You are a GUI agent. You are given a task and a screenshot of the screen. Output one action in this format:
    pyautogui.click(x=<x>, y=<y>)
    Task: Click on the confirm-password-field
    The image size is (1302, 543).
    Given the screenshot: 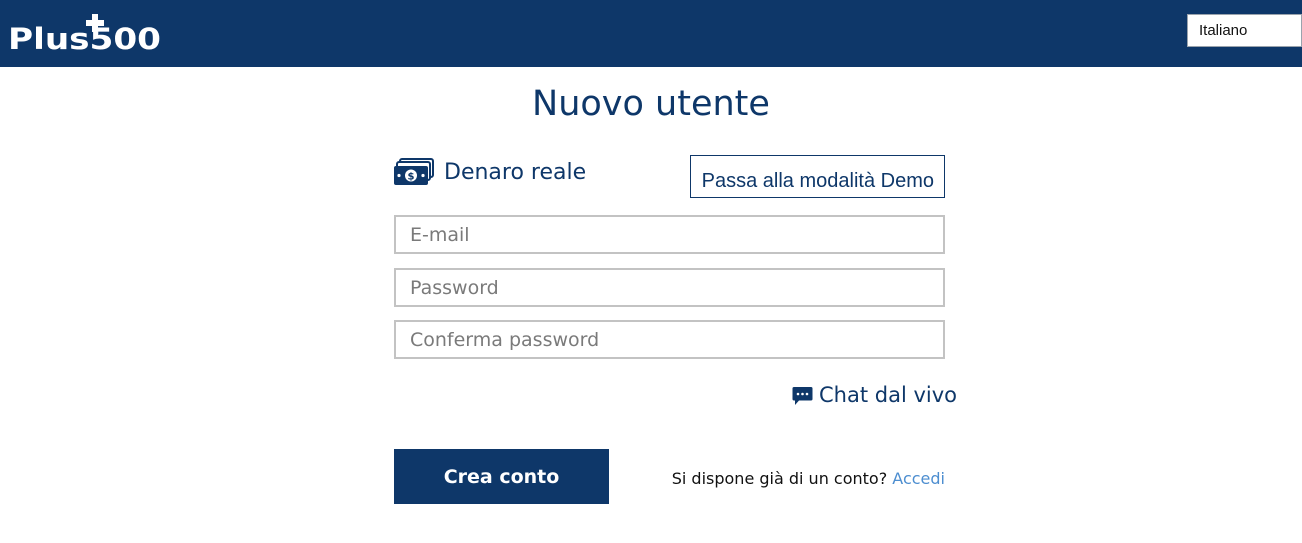 What is the action you would take?
    pyautogui.click(x=669, y=339)
    